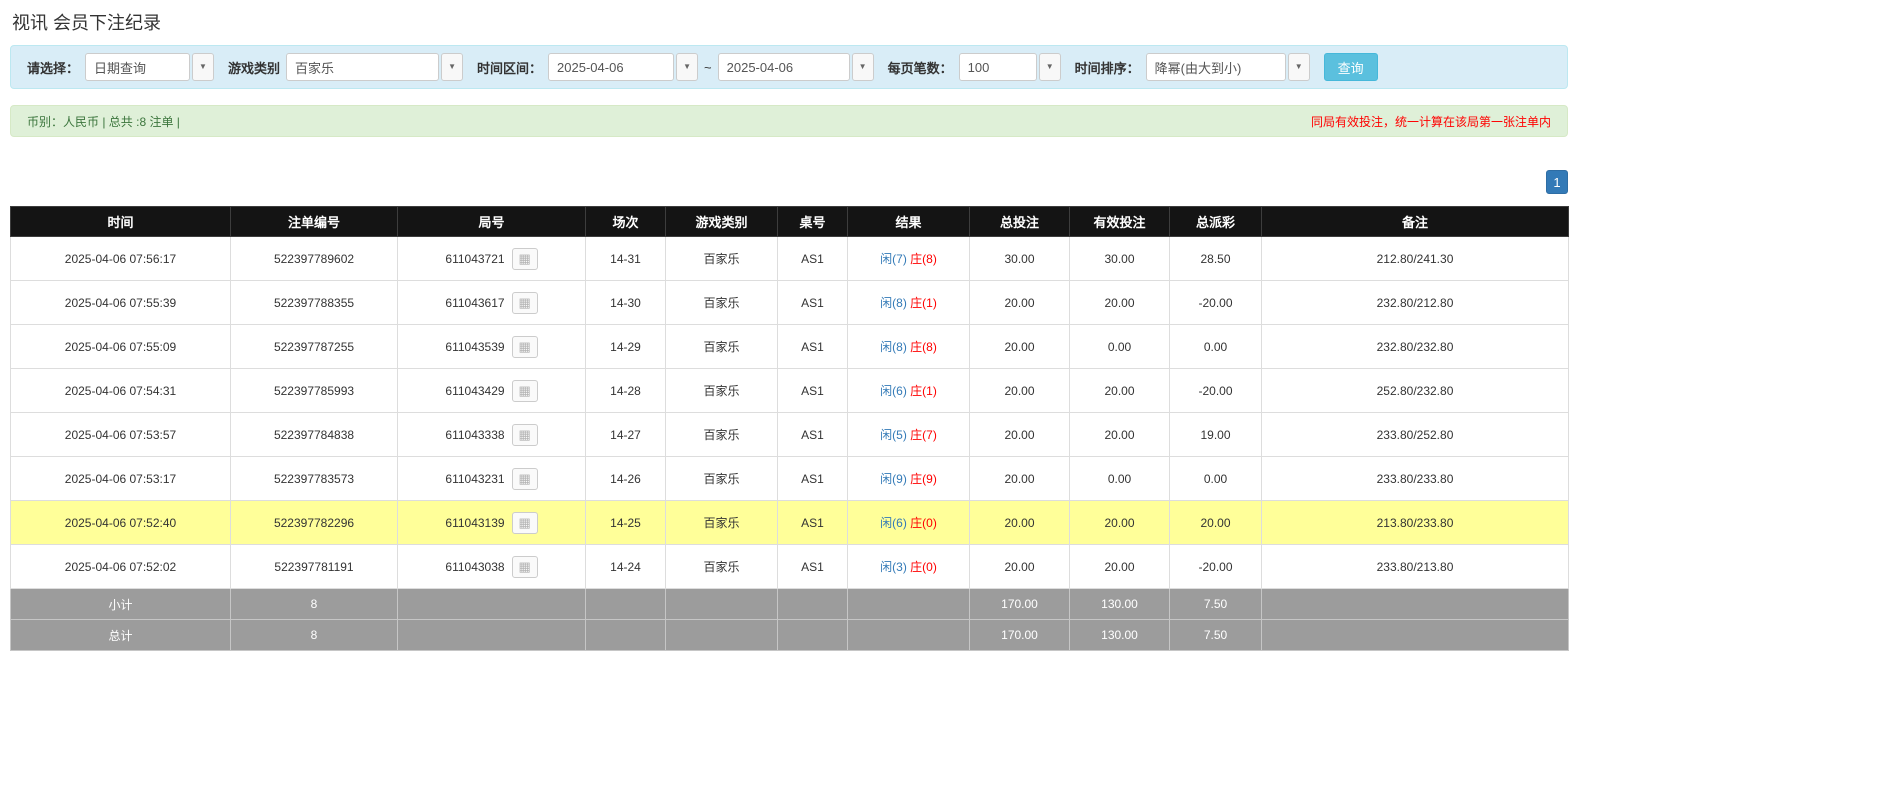 Image resolution: width=1899 pixels, height=807 pixels. What do you see at coordinates (1415, 522) in the screenshot?
I see `cell-remark: 213.80/233.80` at bounding box center [1415, 522].